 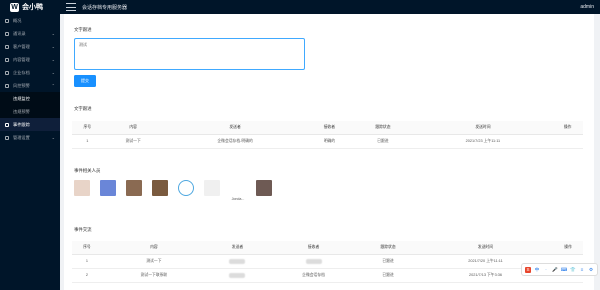 I want to click on sidebar-item-violation-monitor: 违规监控, so click(x=30, y=98).